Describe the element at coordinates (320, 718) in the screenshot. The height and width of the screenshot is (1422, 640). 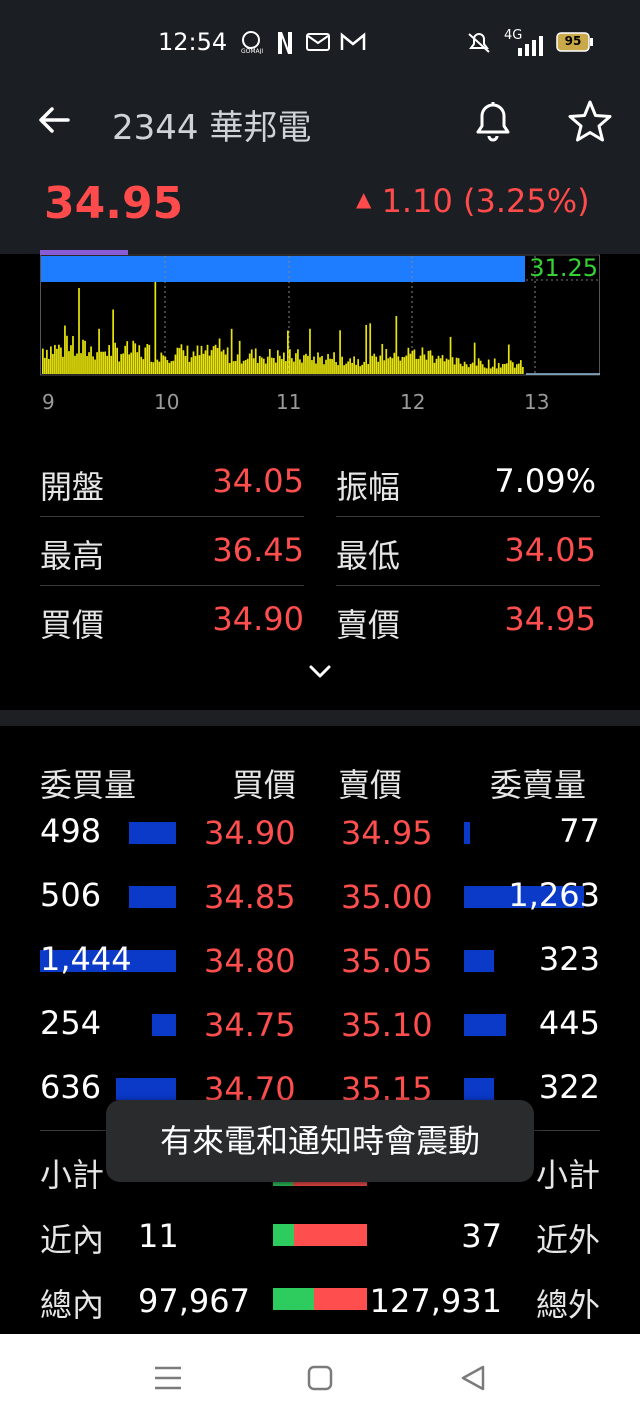
I see `section-separator` at that location.